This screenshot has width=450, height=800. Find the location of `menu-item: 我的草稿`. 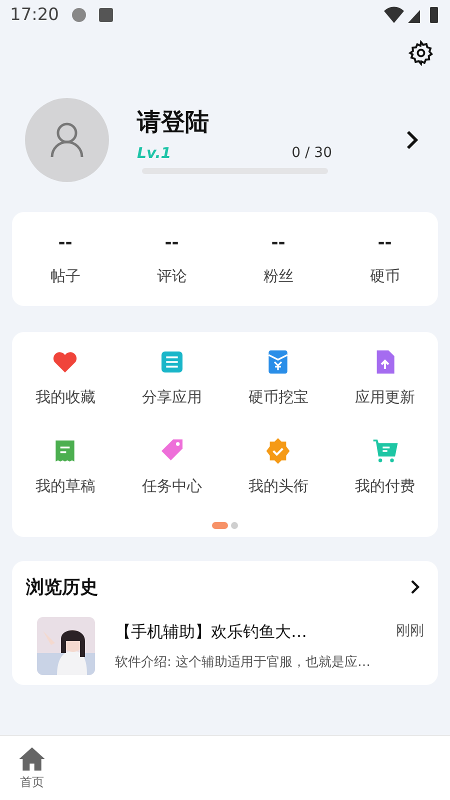

menu-item: 我的草稿 is located at coordinates (65, 486).